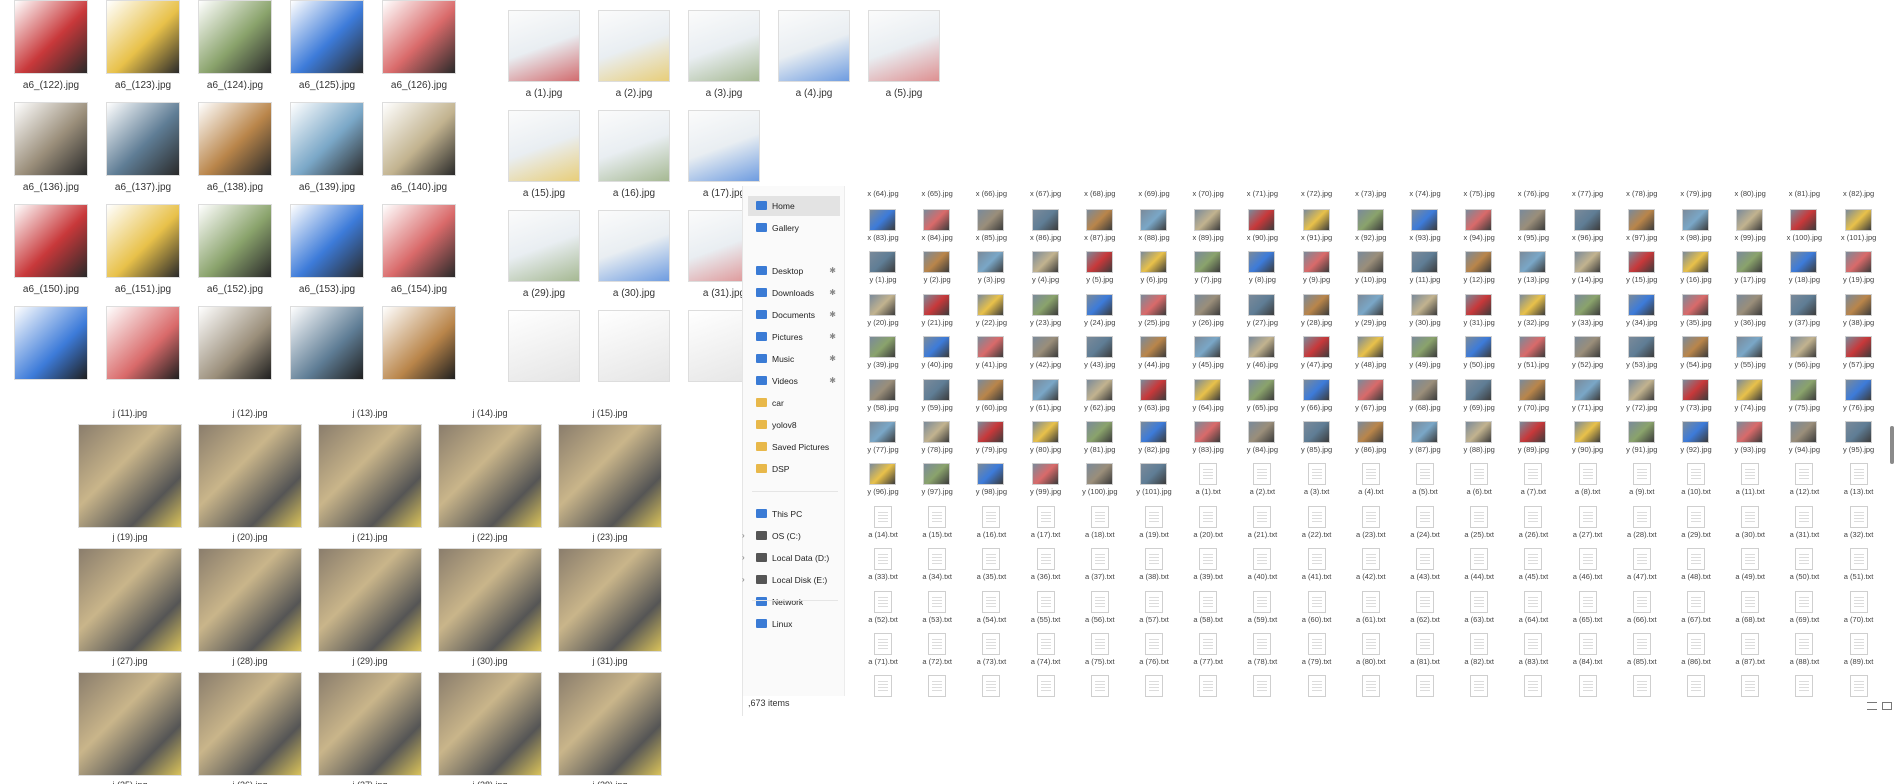  What do you see at coordinates (1154, 521) in the screenshot?
I see `text-file-item: a (19).txt` at bounding box center [1154, 521].